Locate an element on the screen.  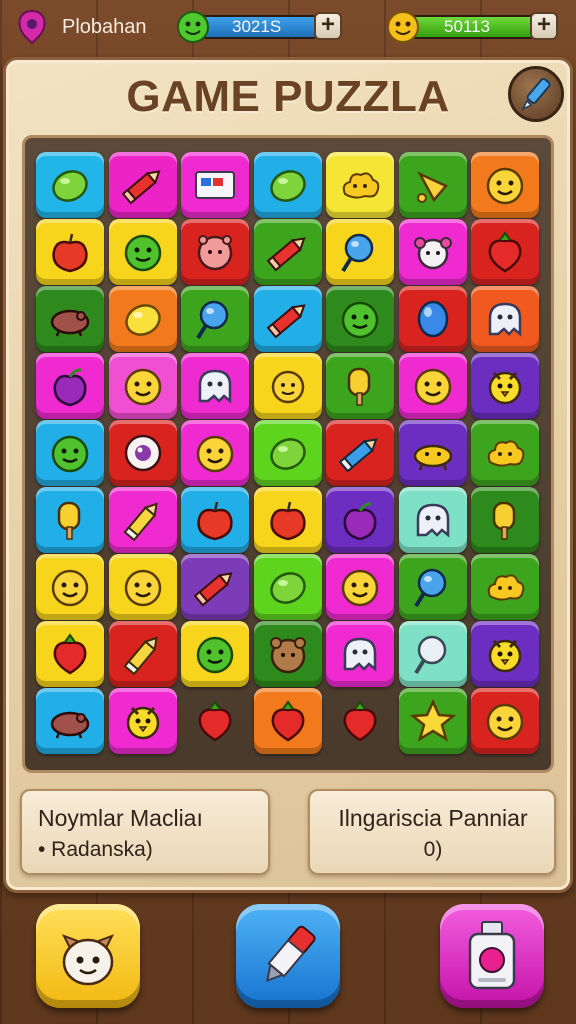
marker-button is located at coordinates (288, 956).